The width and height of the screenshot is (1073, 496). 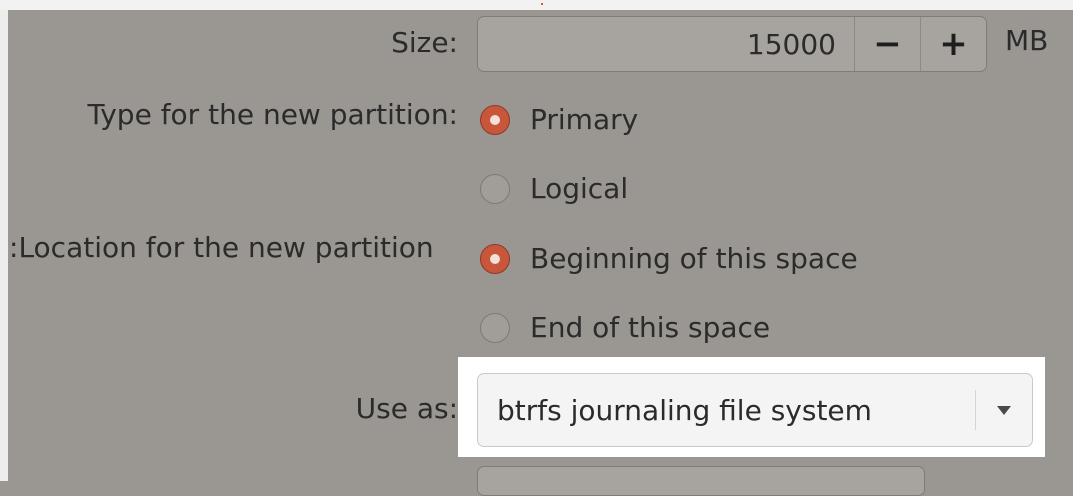 What do you see at coordinates (650, 327) in the screenshot?
I see `radio-end-label: End of this space` at bounding box center [650, 327].